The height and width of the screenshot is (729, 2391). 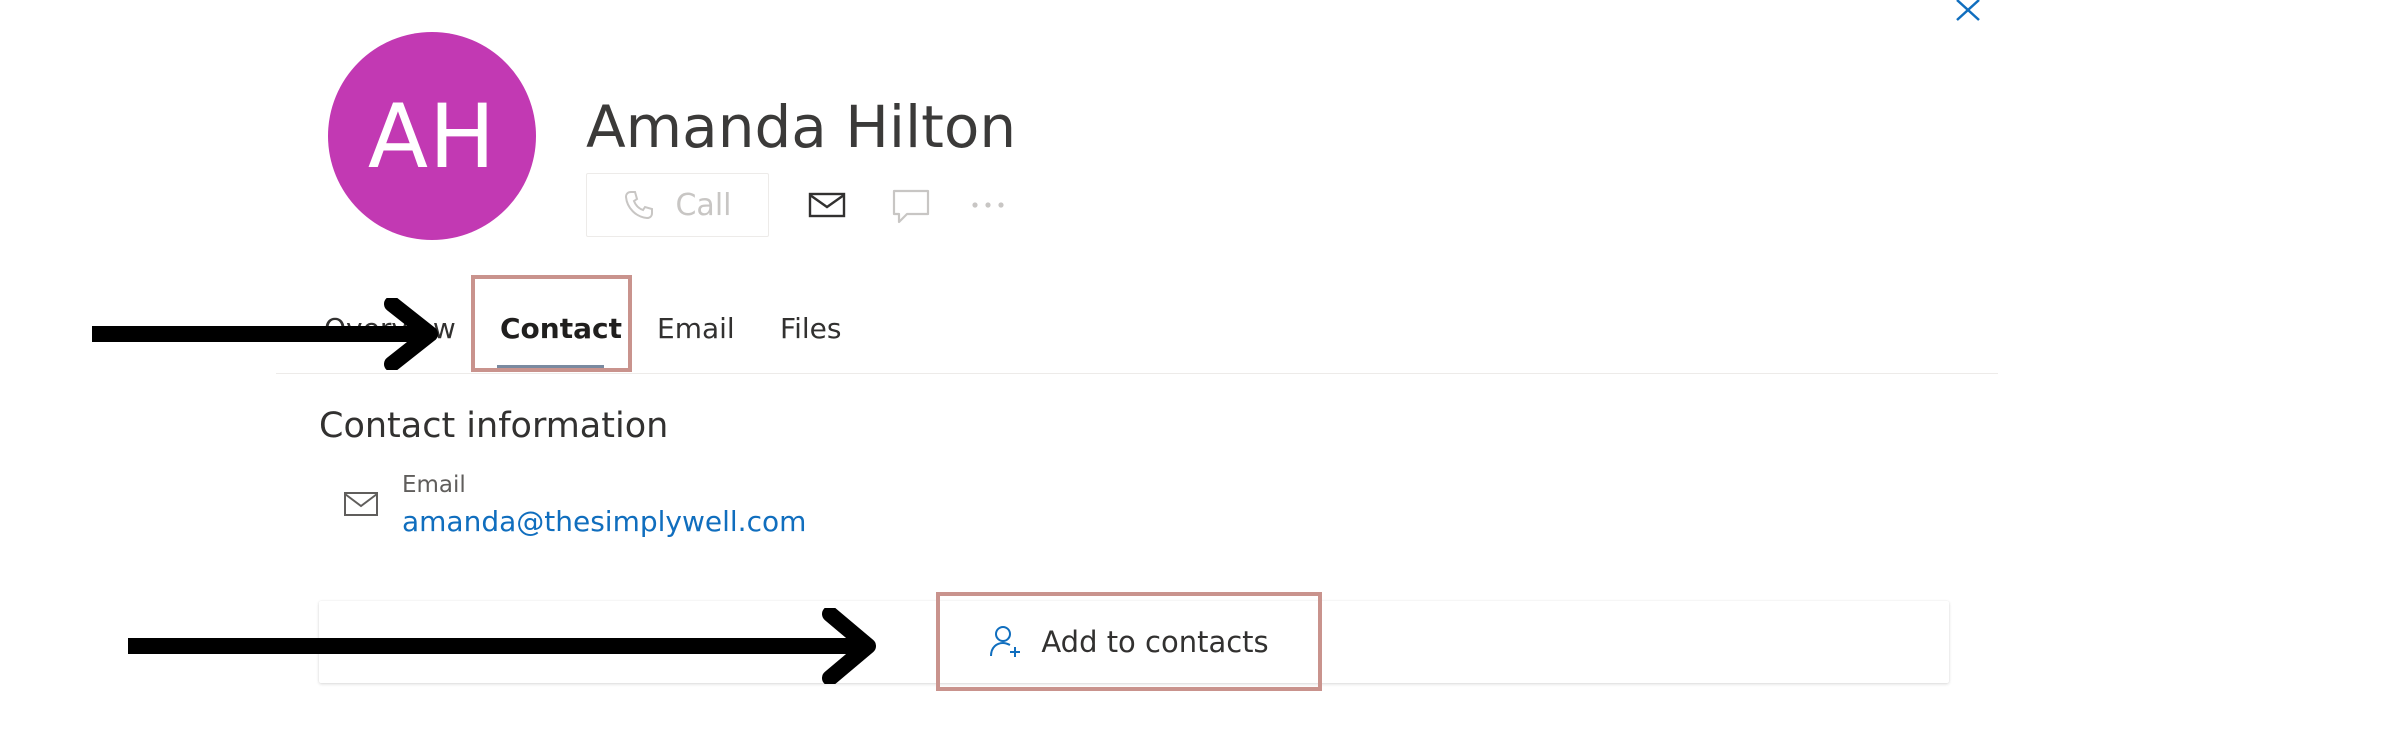 What do you see at coordinates (361, 504) in the screenshot?
I see `email-icon` at bounding box center [361, 504].